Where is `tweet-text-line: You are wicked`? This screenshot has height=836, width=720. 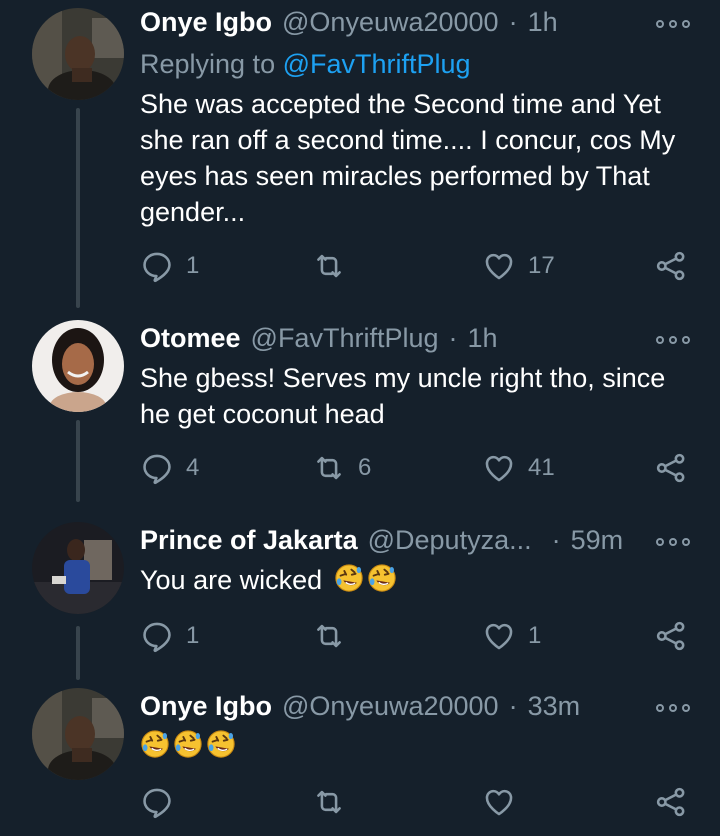 tweet-text-line: You are wicked is located at coordinates (415, 580).